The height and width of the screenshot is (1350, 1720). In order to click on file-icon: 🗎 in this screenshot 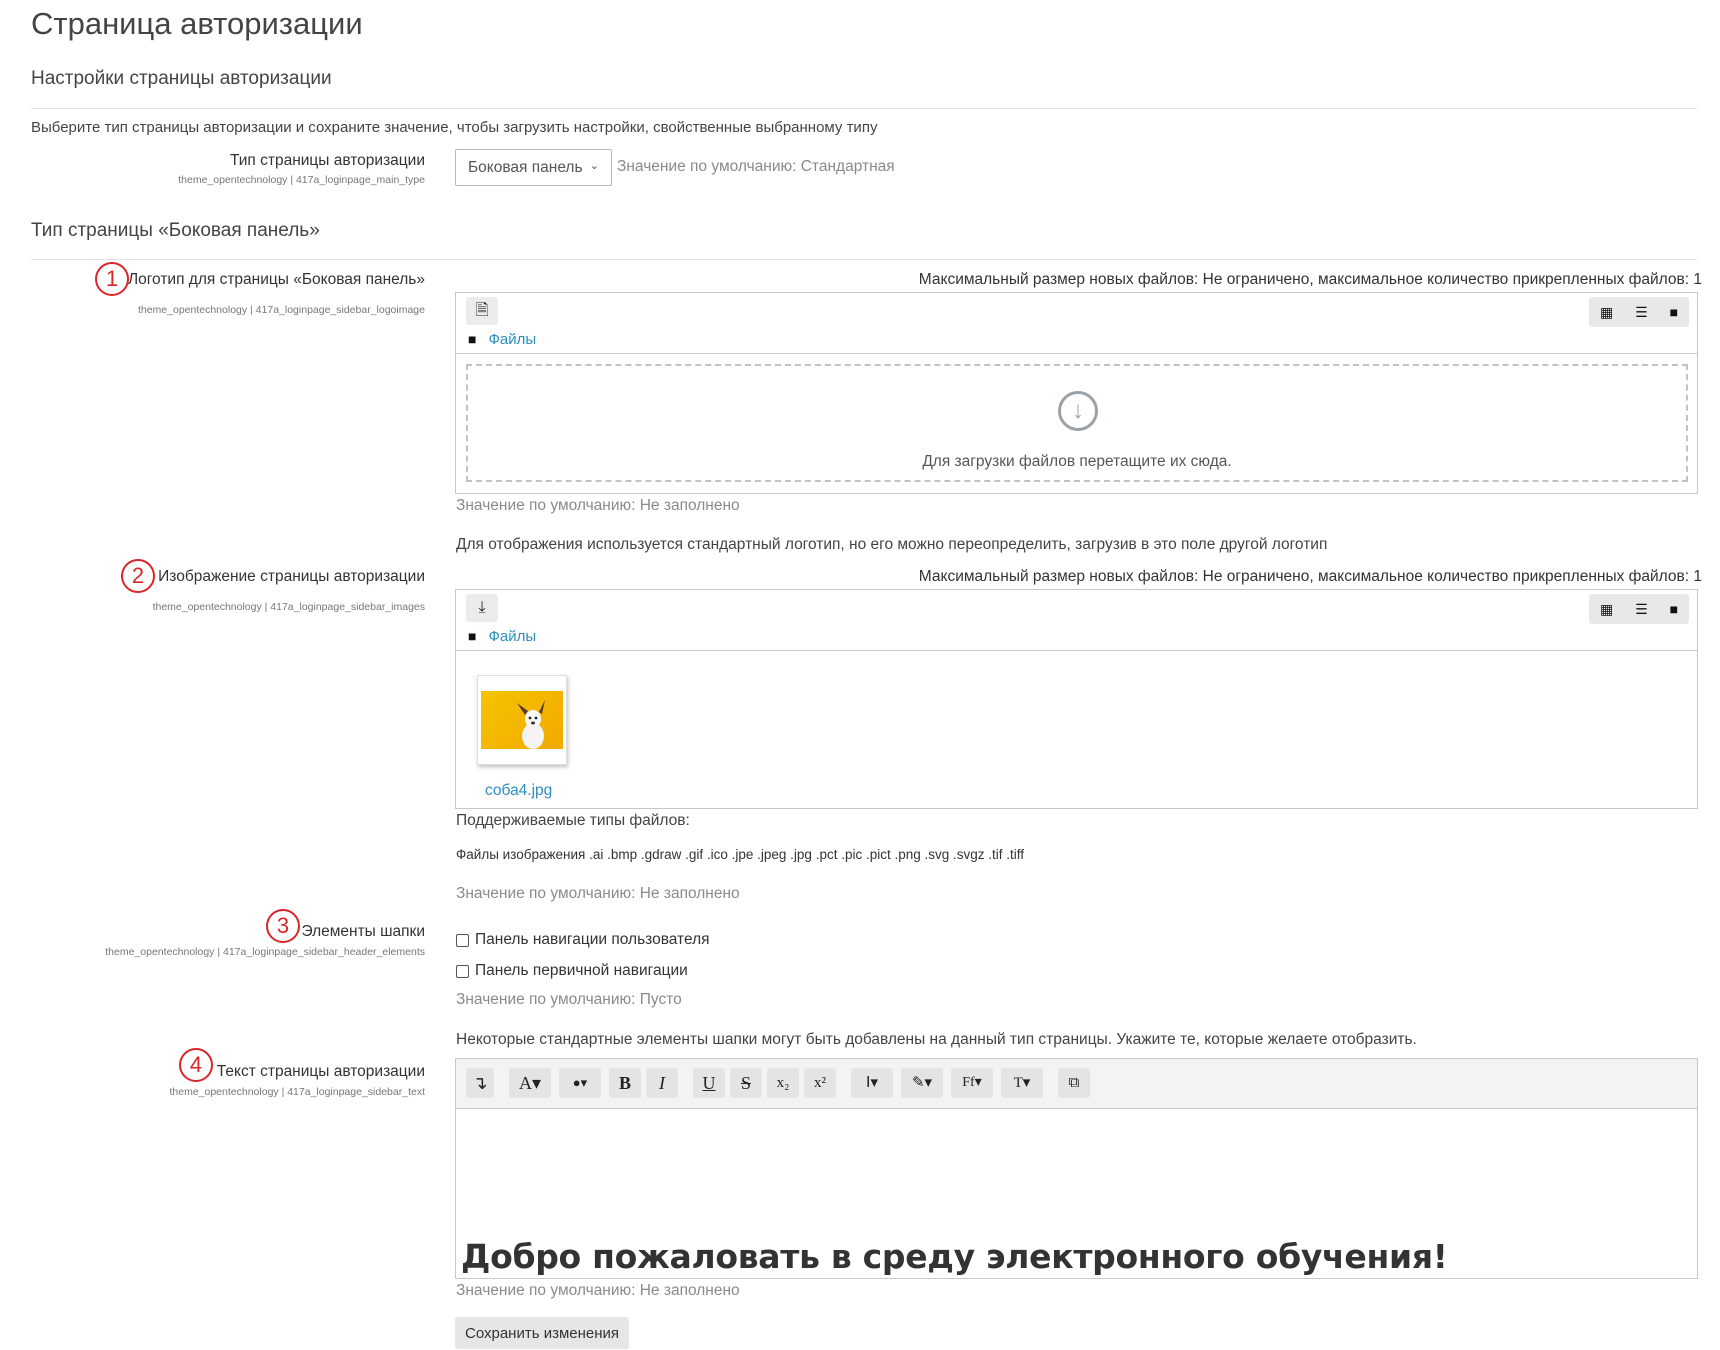, I will do `click(482, 311)`.